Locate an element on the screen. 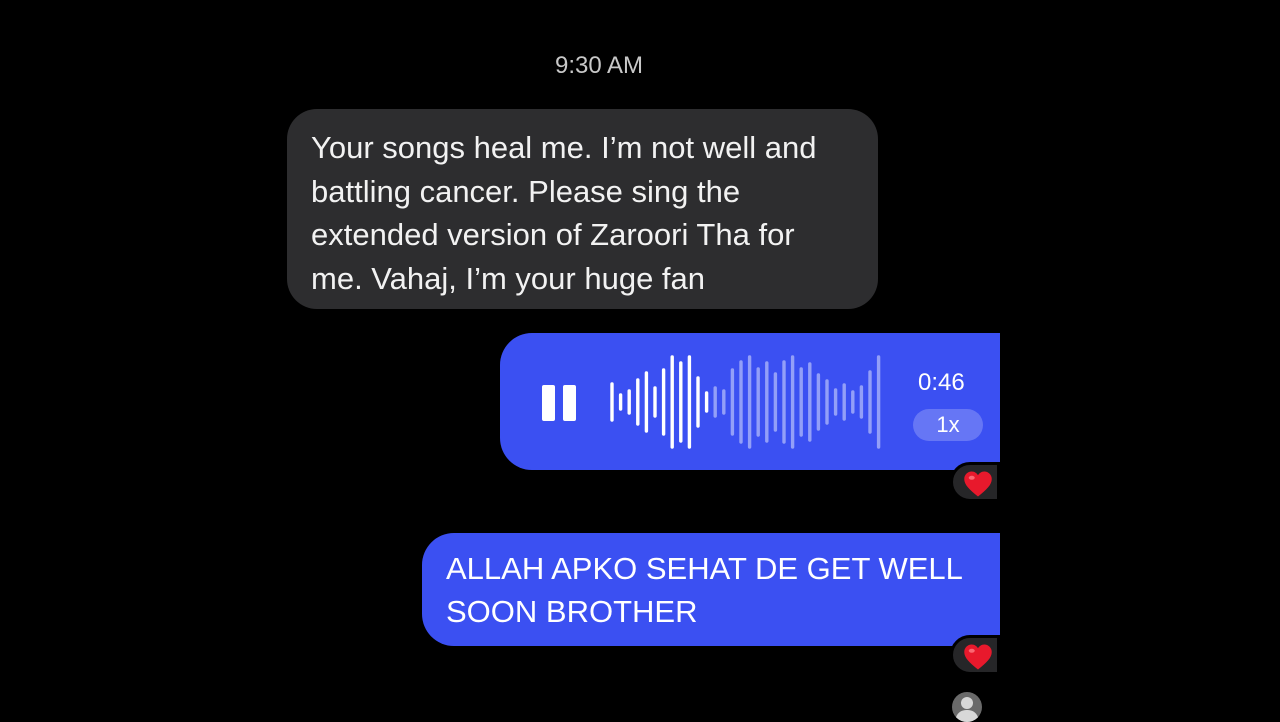 Image resolution: width=1280 pixels, height=722 pixels. outgoing-message-reaction is located at coordinates (975, 655).